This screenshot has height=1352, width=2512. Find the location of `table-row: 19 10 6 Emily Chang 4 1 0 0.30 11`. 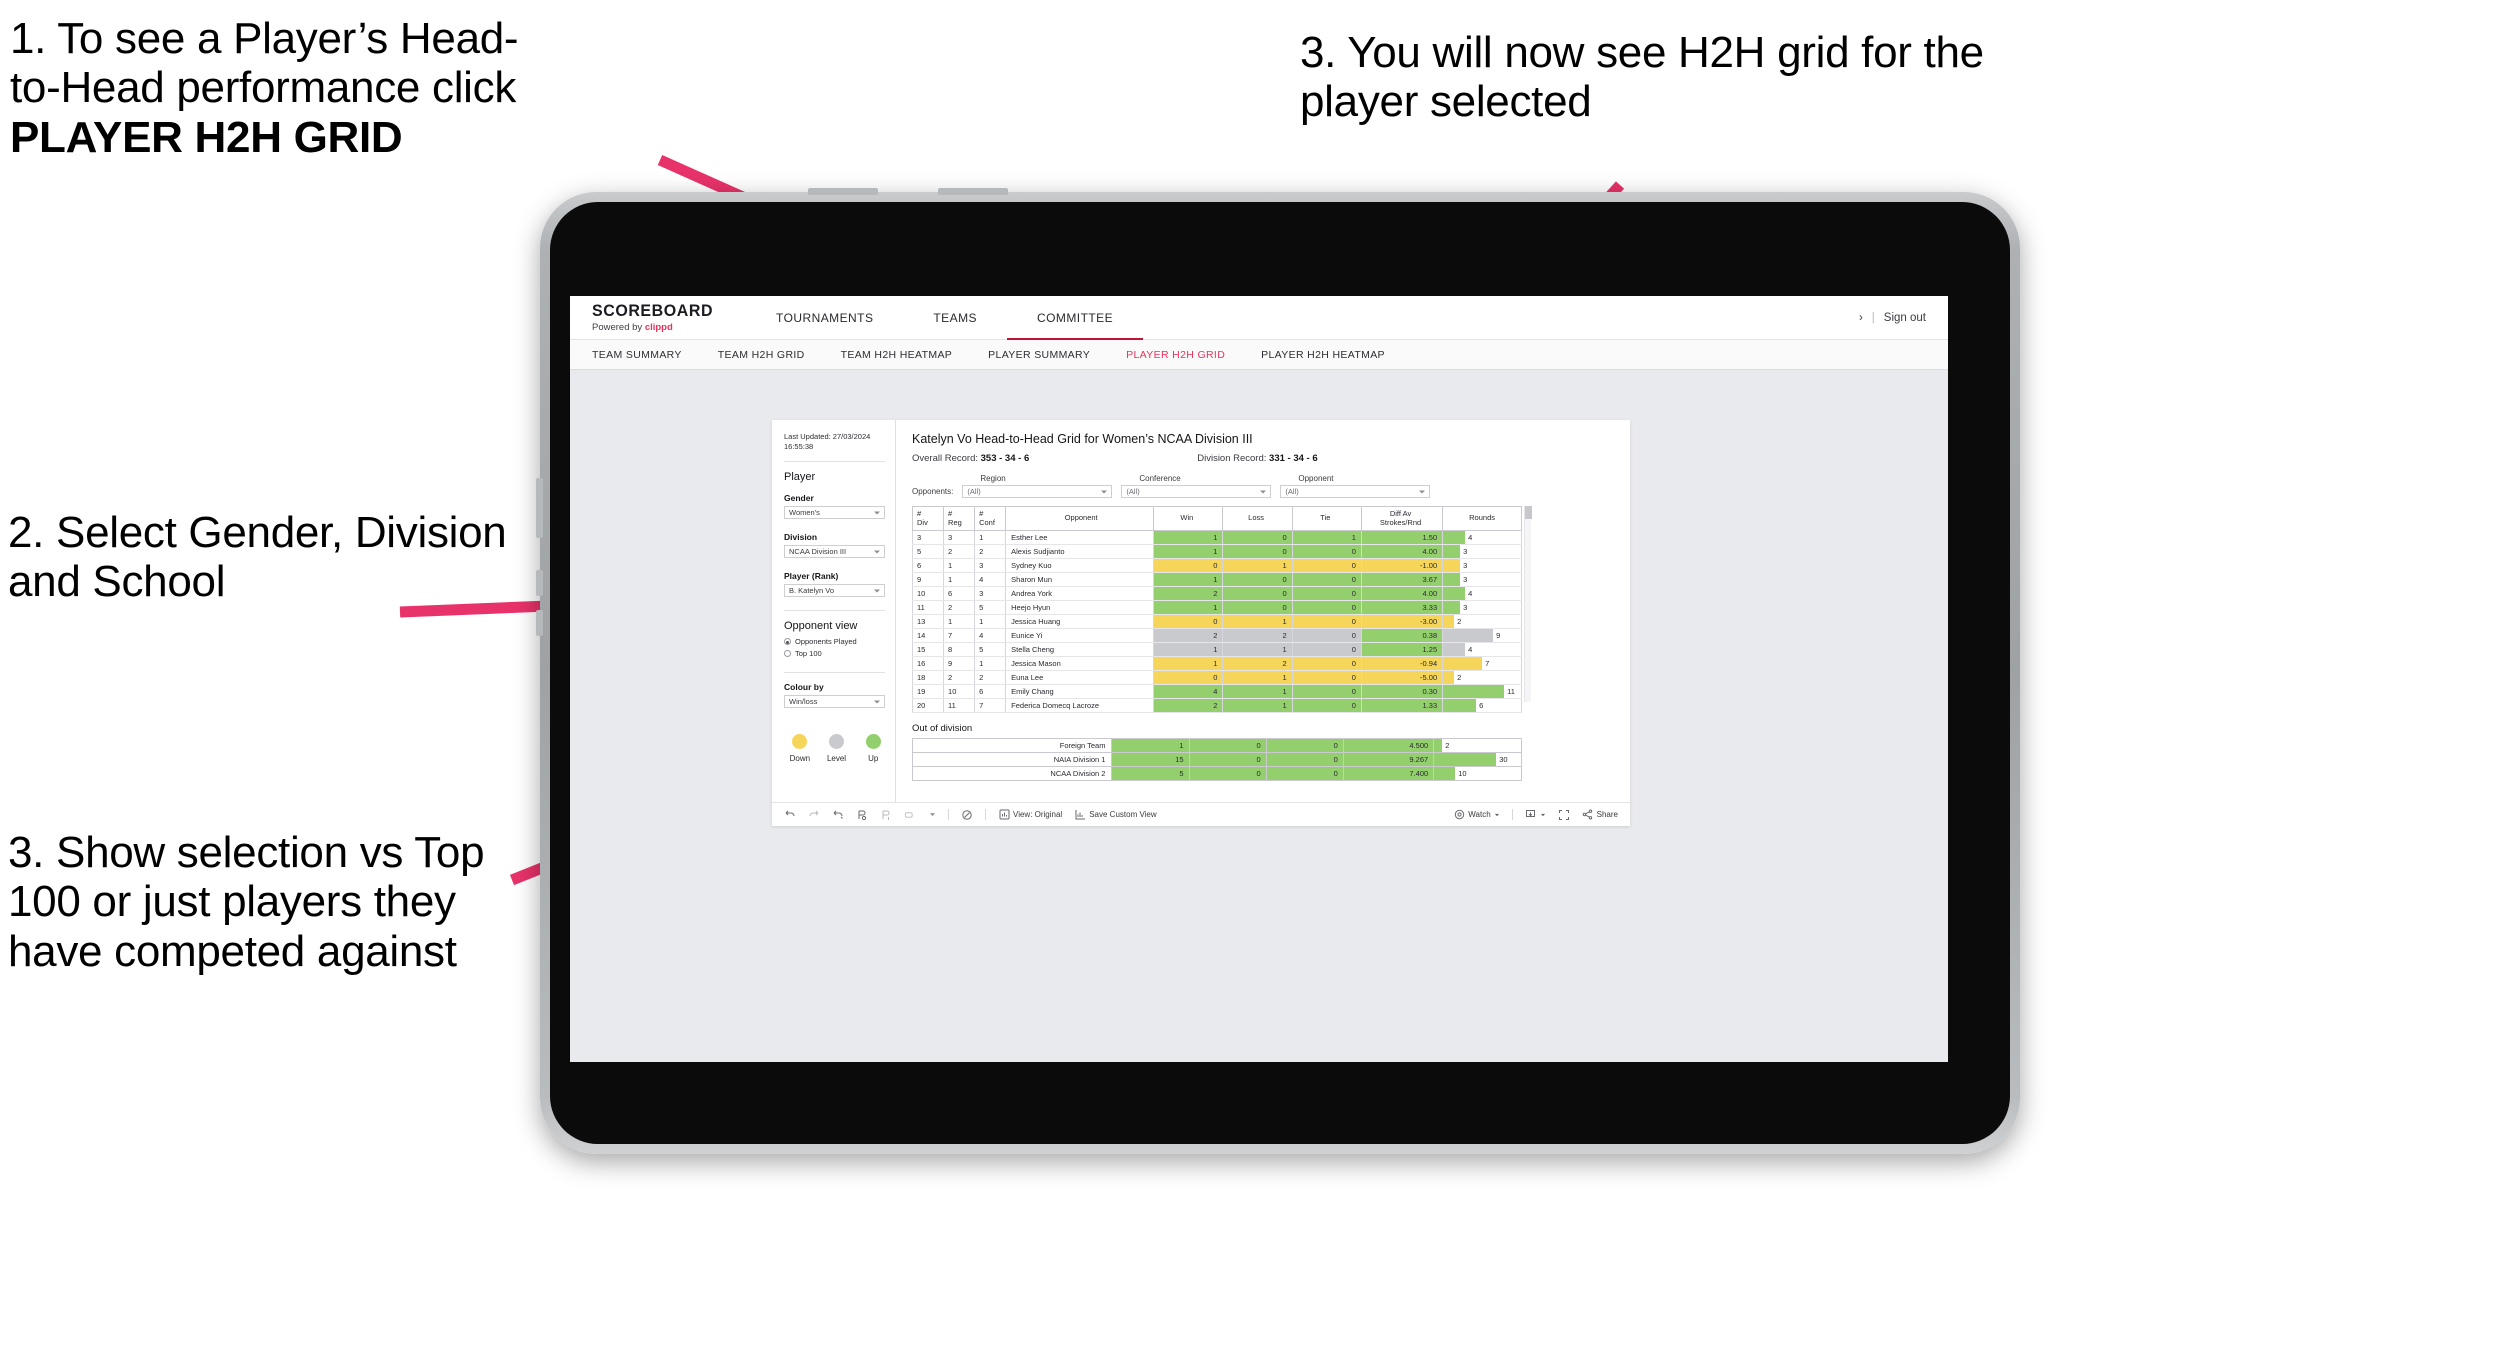

table-row: 19 10 6 Emily Chang 4 1 0 0.30 11 is located at coordinates (1216, 692).